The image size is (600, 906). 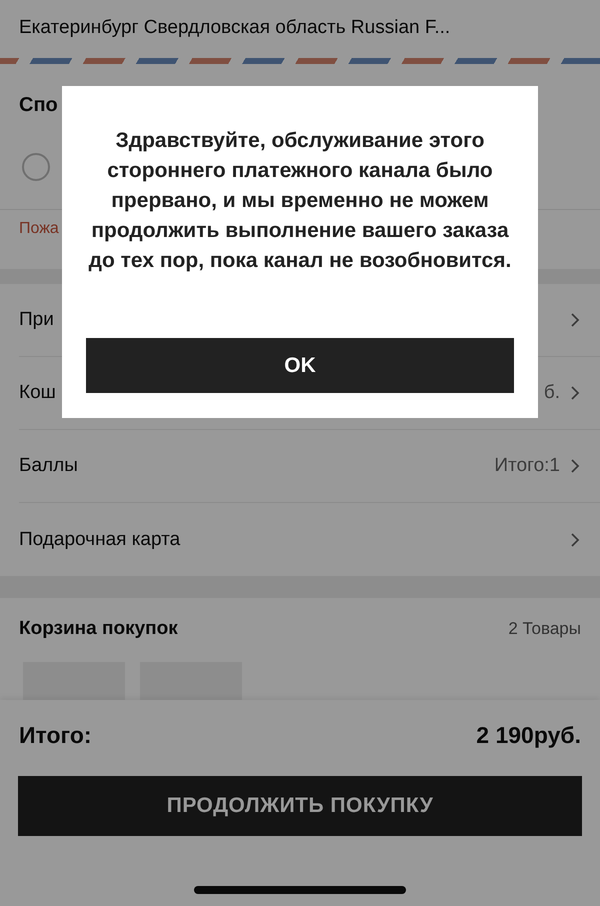 I want to click on list-row: Баллы Итого:1, so click(x=309, y=466).